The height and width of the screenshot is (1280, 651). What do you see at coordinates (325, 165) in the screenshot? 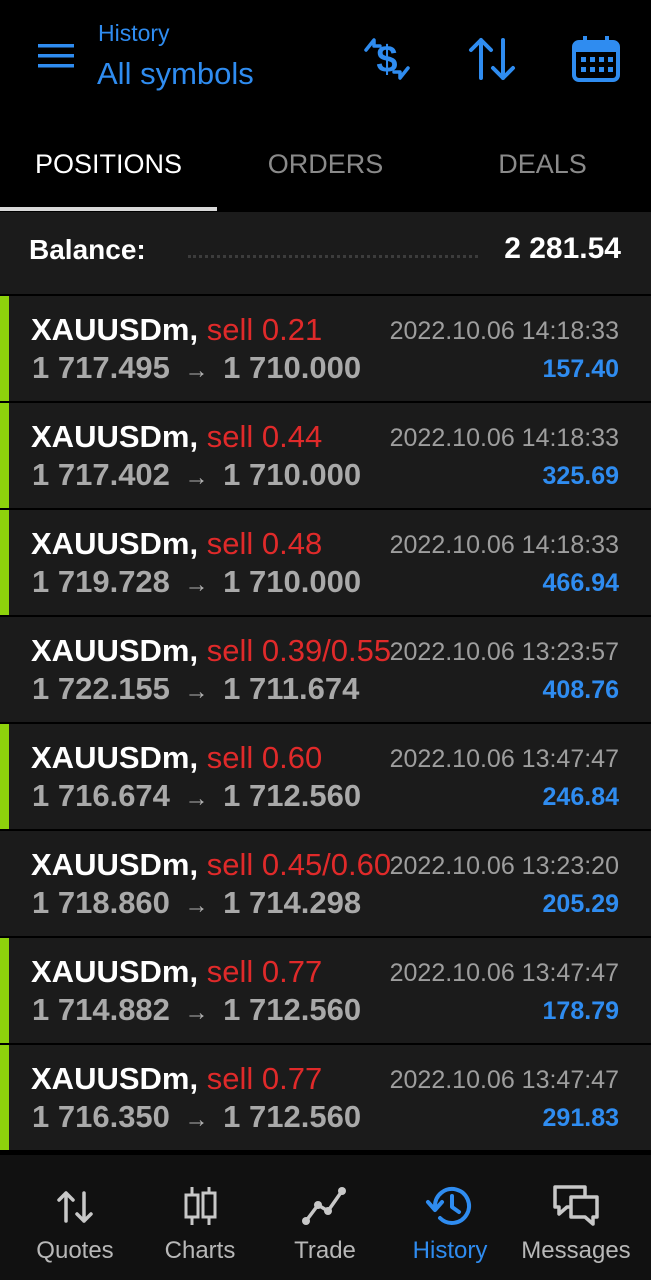
I see `tab-orders: ORDERS` at bounding box center [325, 165].